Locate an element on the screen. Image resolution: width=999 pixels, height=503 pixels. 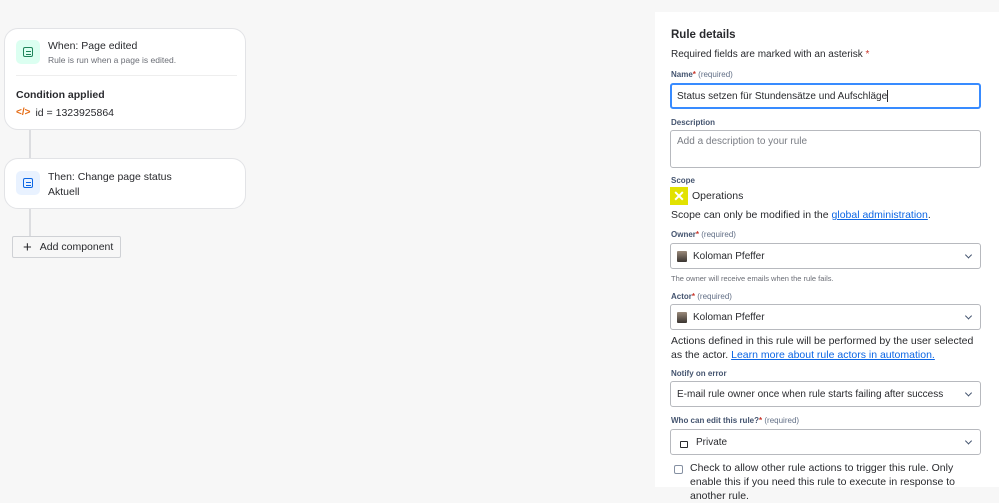
action-value: Aktuell is located at coordinates (64, 192).